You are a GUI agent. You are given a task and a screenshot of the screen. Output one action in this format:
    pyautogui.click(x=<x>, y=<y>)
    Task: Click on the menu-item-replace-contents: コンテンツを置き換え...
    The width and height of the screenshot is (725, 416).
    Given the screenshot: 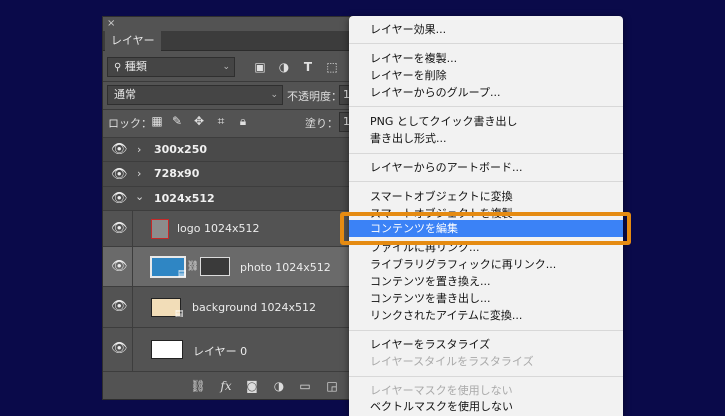 What is the action you would take?
    pyautogui.click(x=486, y=281)
    